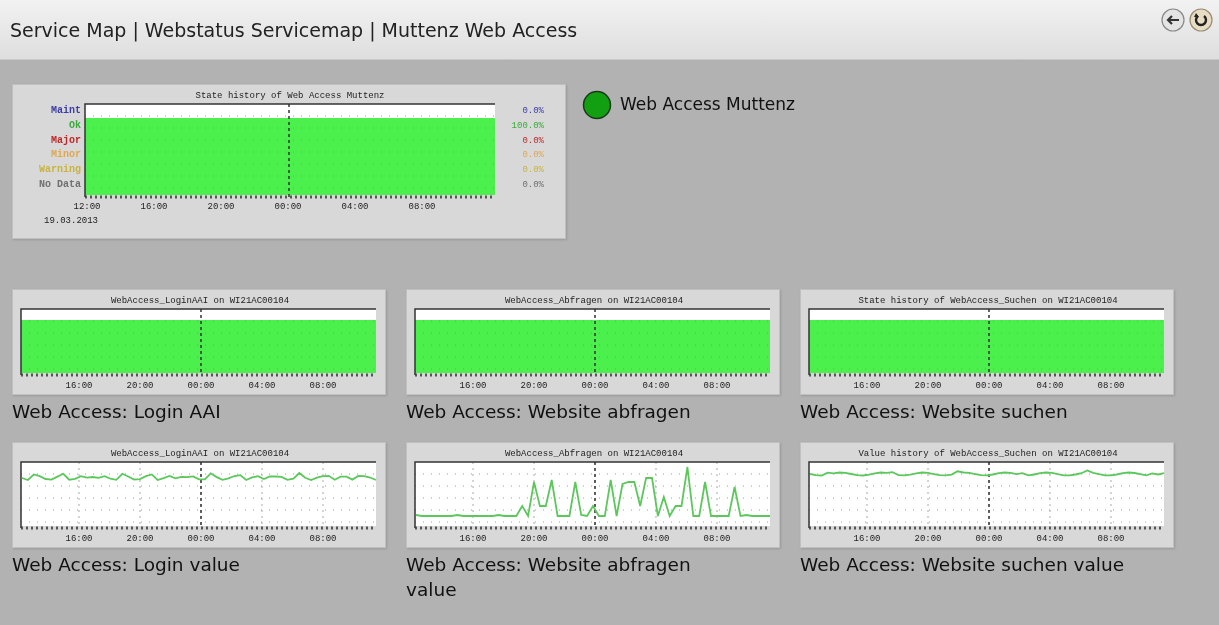 The image size is (1219, 625). Describe the element at coordinates (988, 301) in the screenshot. I see `chart-title: State history of WebAccess_Suchen on WI21AC00104` at that location.